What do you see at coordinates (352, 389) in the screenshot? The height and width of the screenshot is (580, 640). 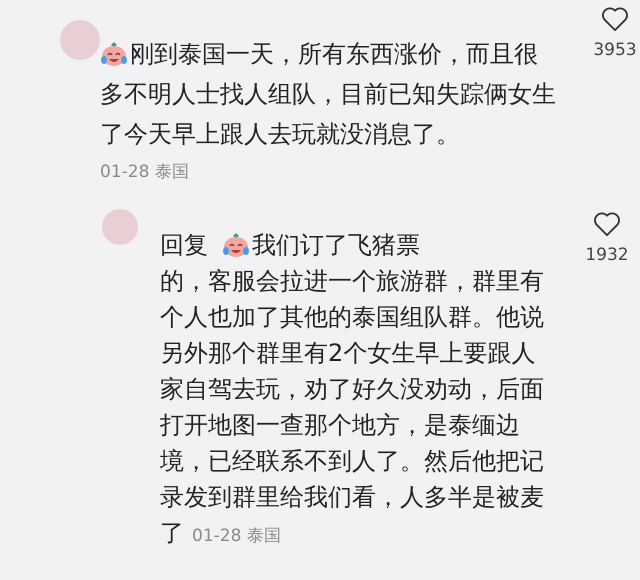 I see `reply-text-line: 家自驾去玩，劝了好久没劝动，后面` at bounding box center [352, 389].